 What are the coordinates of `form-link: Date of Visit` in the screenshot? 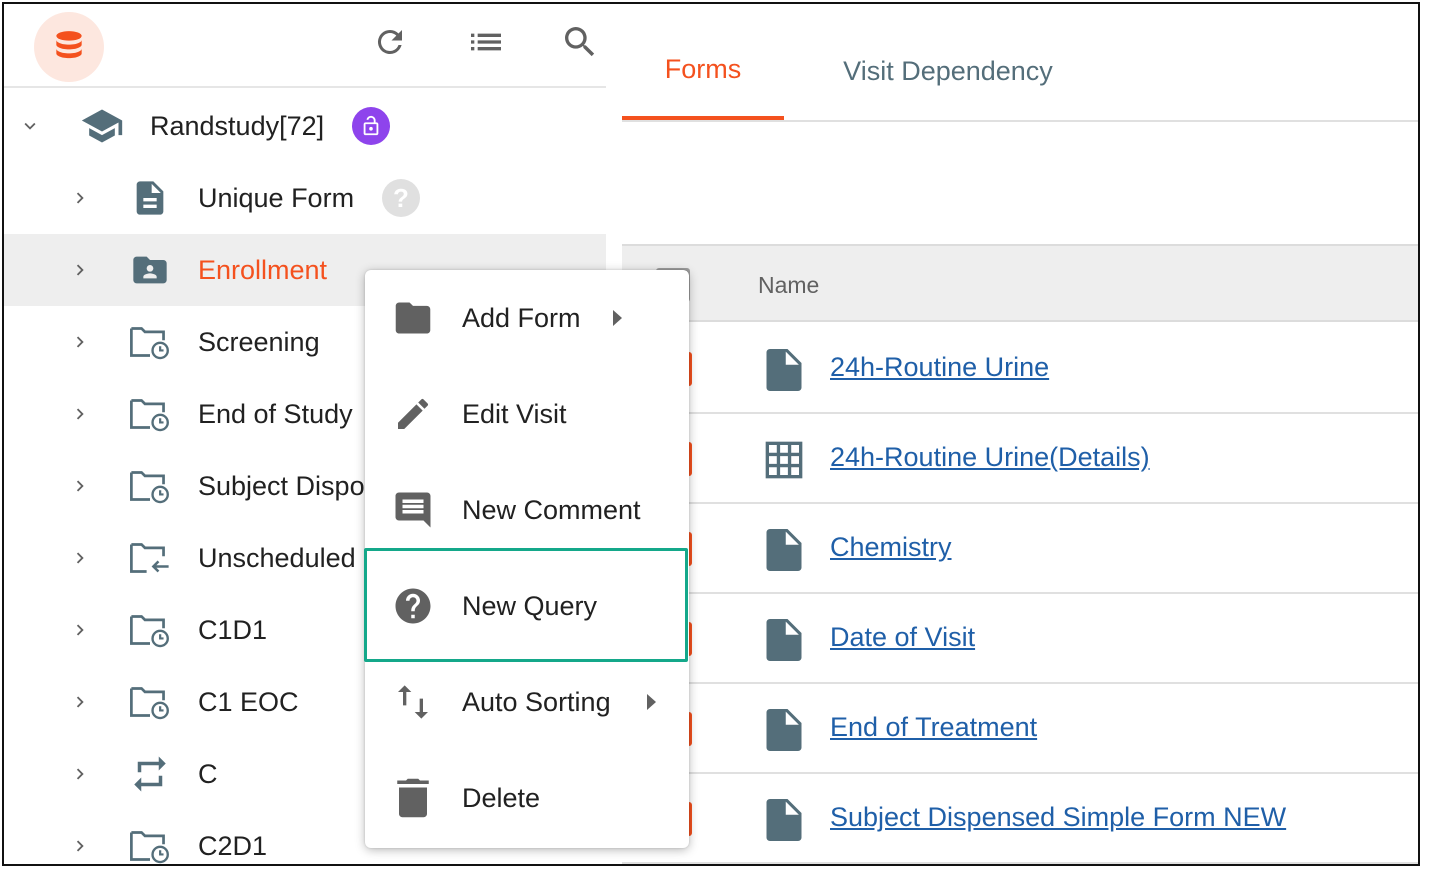 It's located at (902, 637).